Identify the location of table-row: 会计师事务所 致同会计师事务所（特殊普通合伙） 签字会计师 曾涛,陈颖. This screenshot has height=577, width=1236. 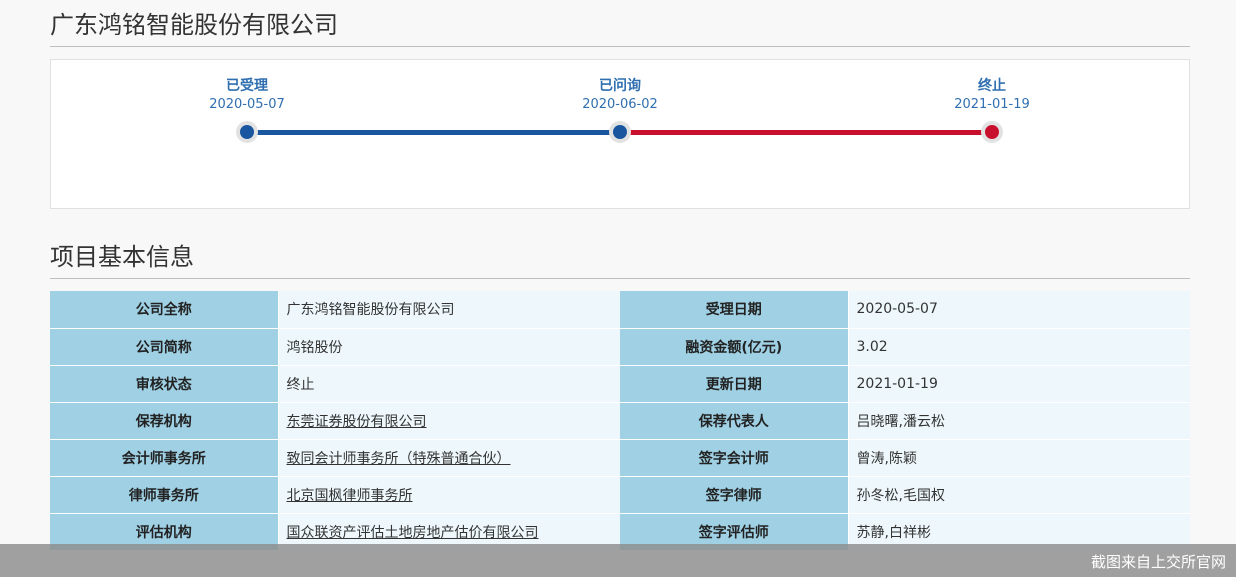
(620, 458).